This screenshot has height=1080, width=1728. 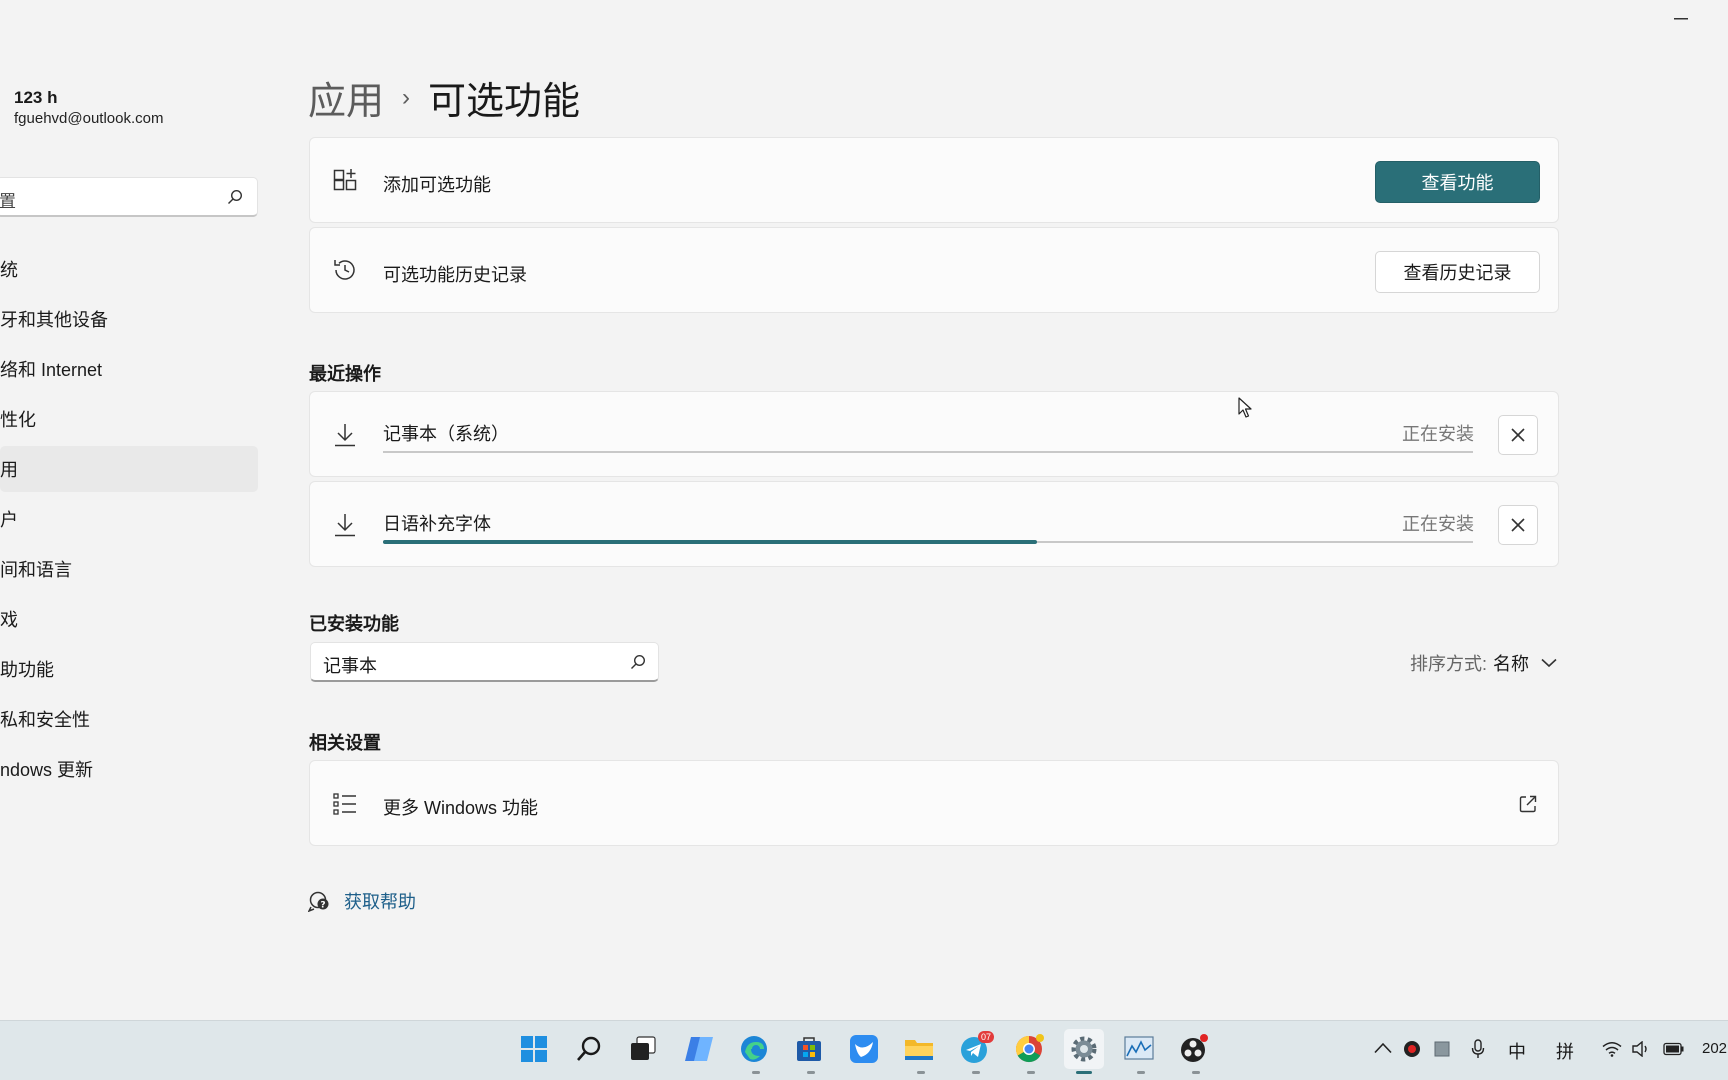 I want to click on get-help-link: ? 获取帮助, so click(x=362, y=901).